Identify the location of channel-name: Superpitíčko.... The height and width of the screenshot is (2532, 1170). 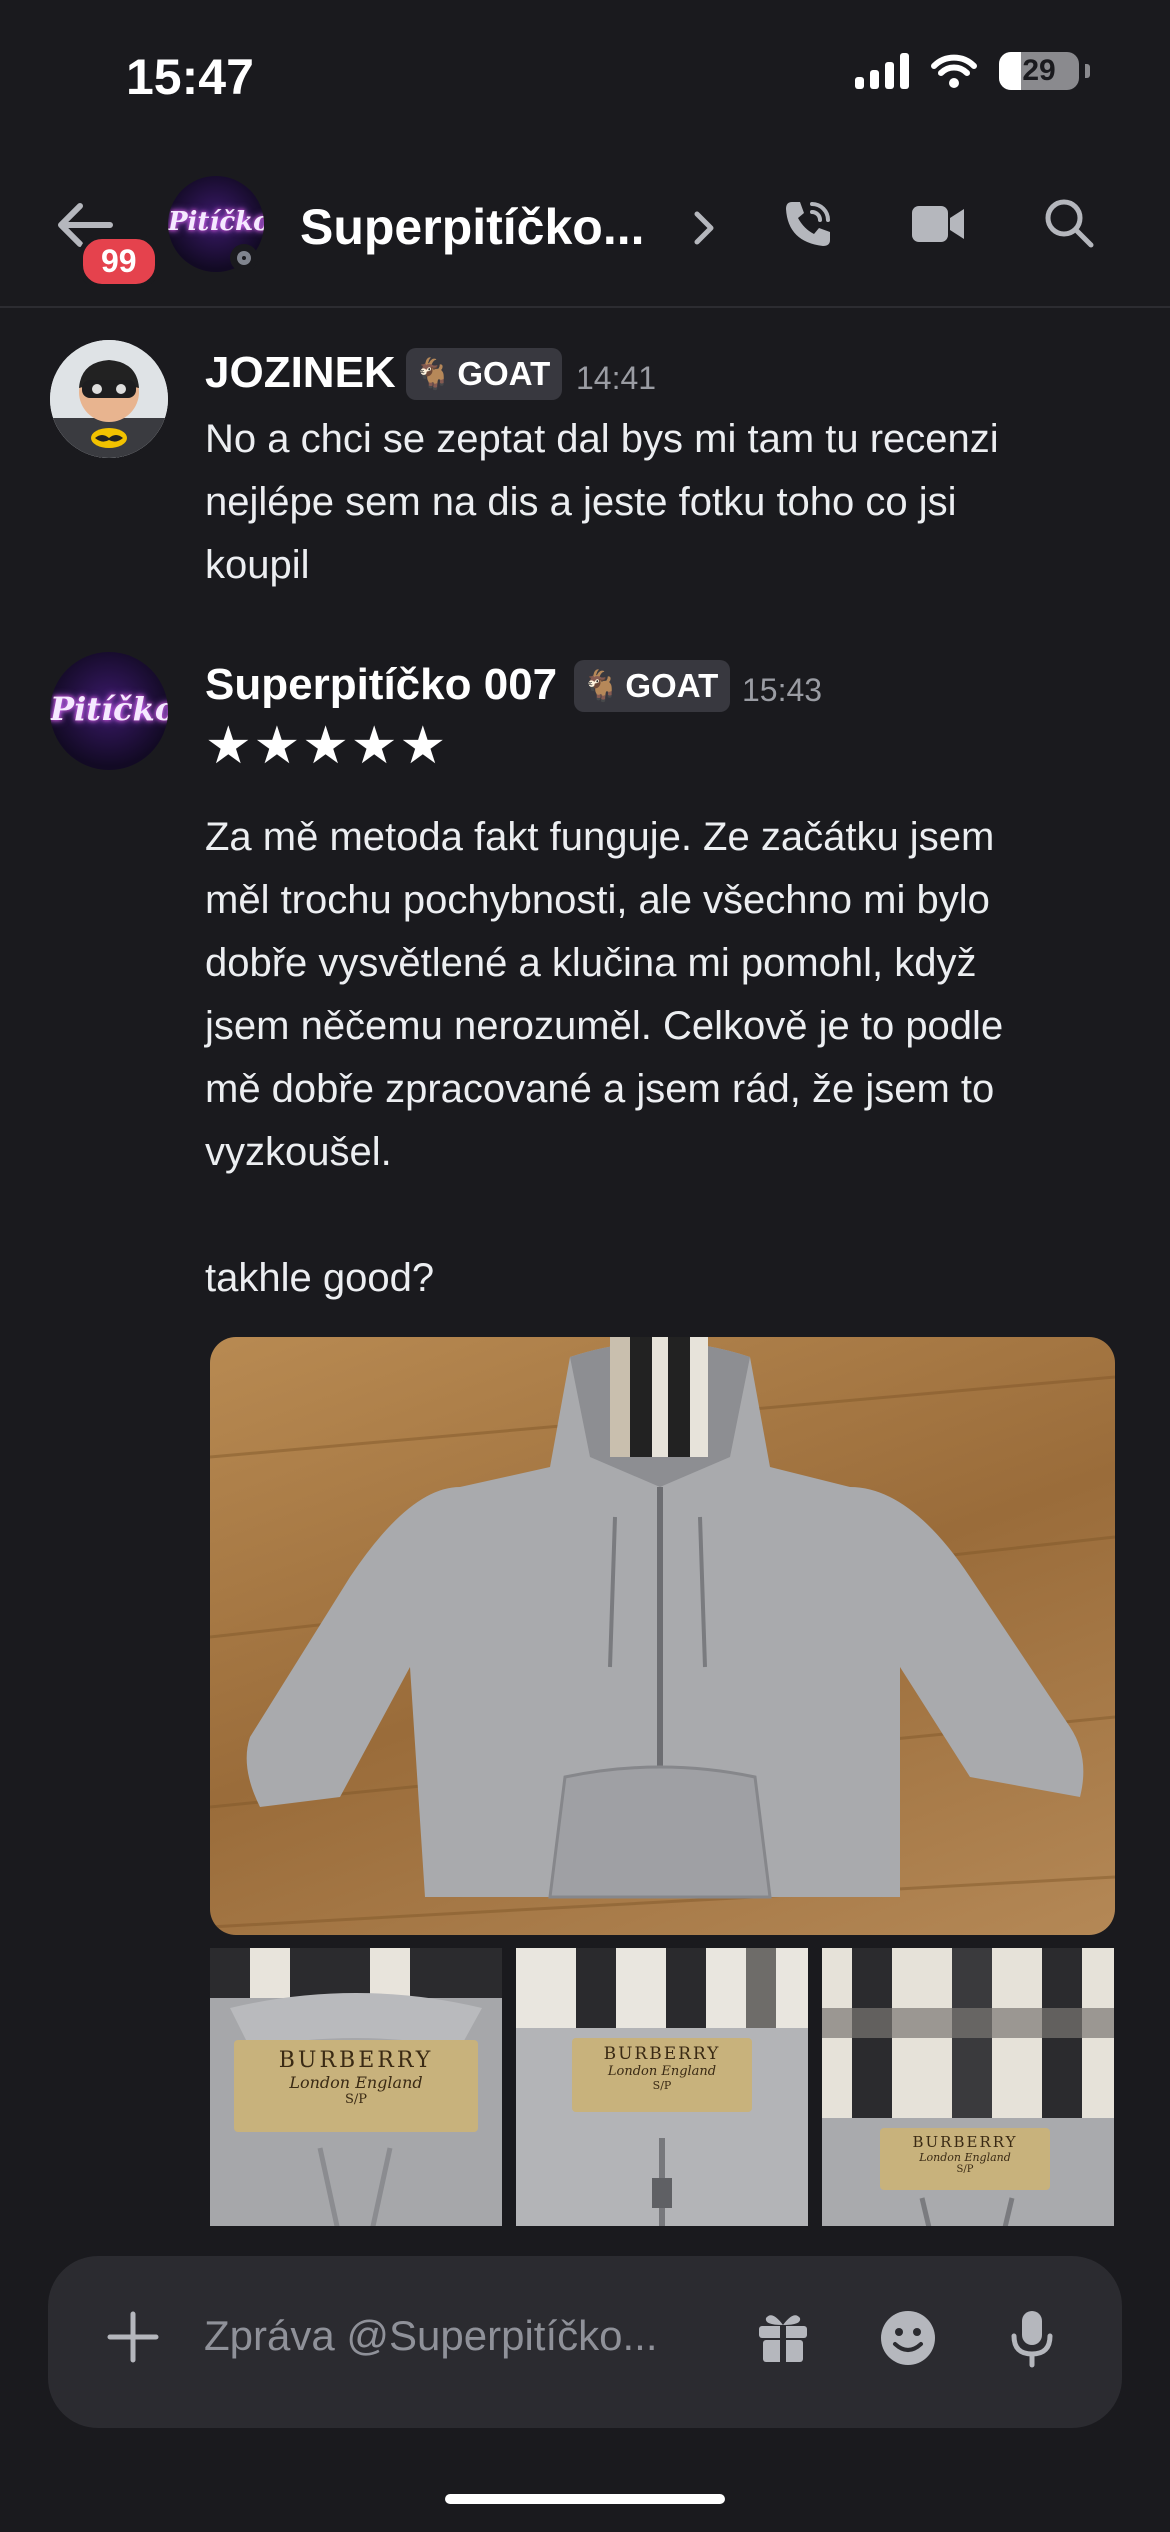
(472, 227).